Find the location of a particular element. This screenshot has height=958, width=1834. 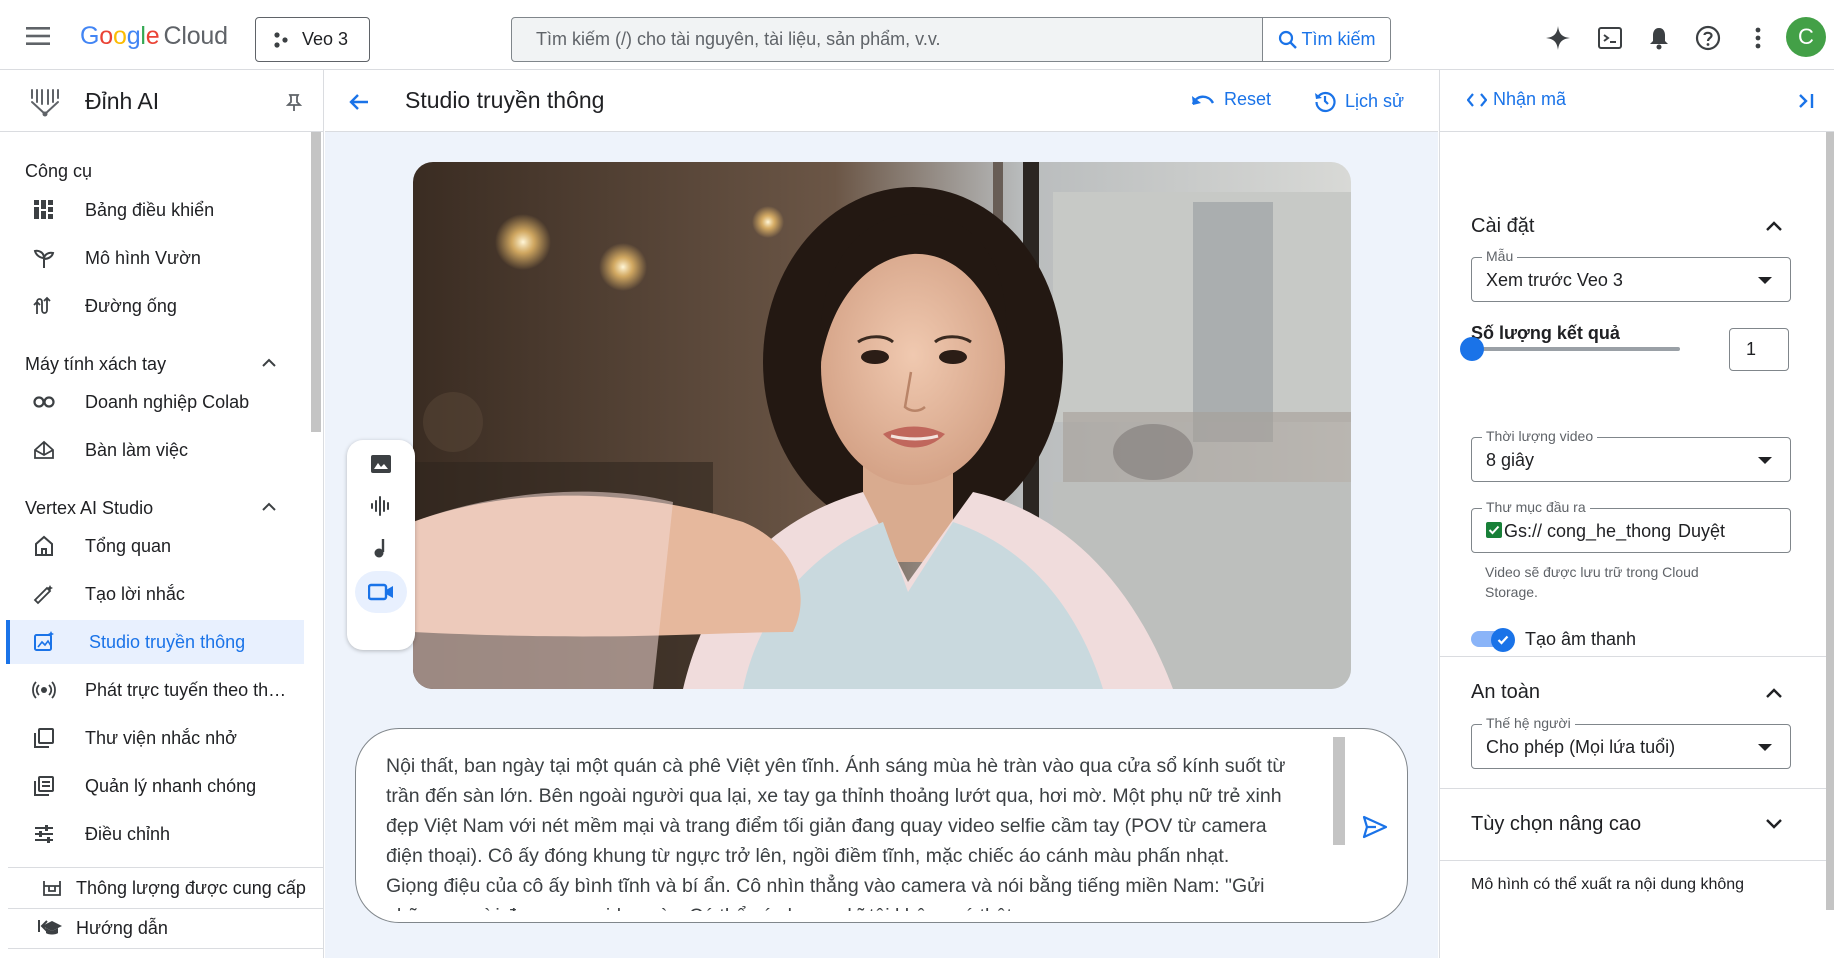

settings-scrollbar is located at coordinates (1830, 521).